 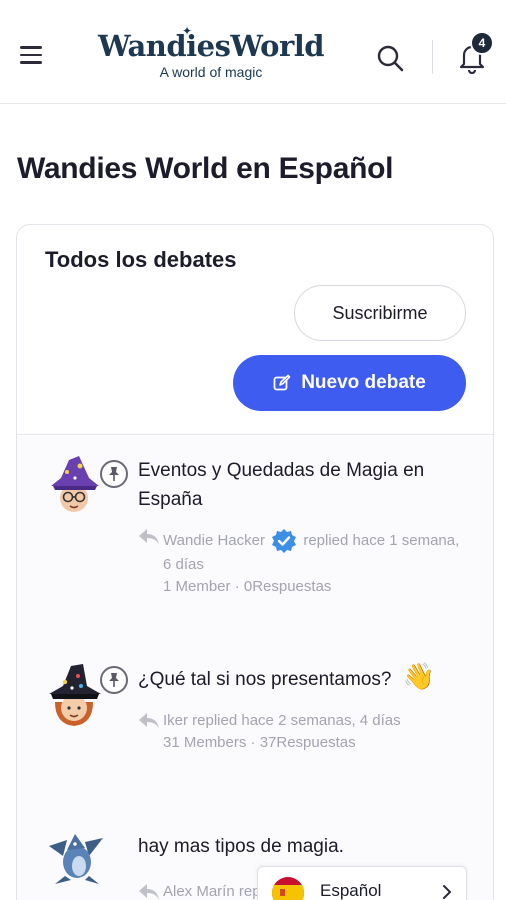 I want to click on card-title: Todos los debates, so click(x=141, y=259).